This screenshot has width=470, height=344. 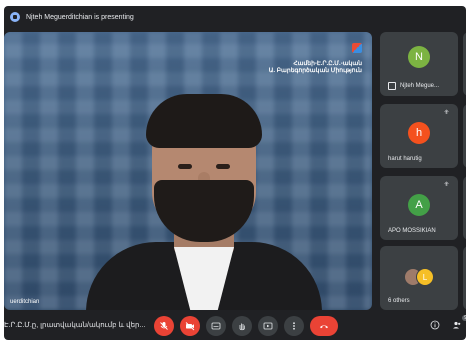 I want to click on presenter-name-label: uerditchian, so click(x=25, y=302).